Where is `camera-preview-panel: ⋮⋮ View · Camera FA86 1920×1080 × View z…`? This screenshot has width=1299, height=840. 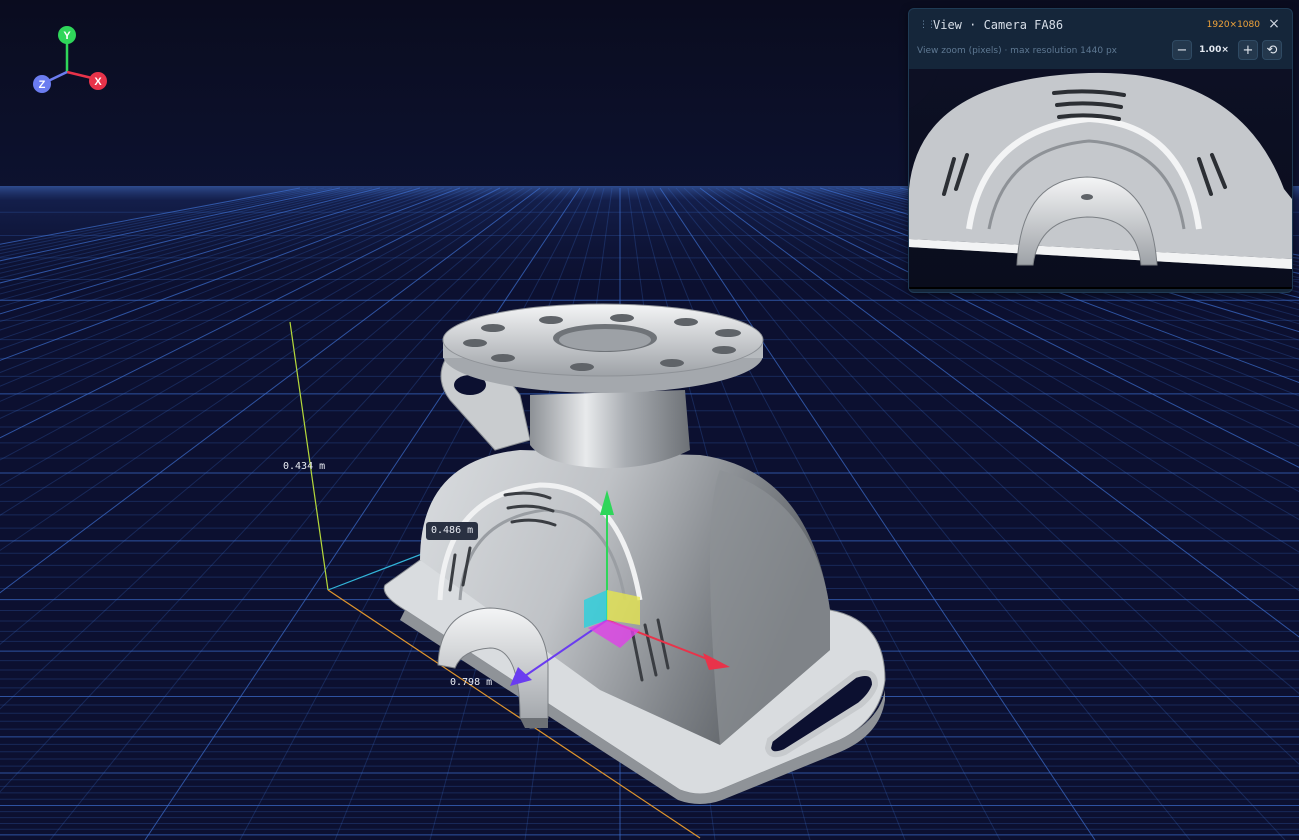
camera-preview-panel: ⋮⋮ View · Camera FA86 1920×1080 × View z… is located at coordinates (1100, 150).